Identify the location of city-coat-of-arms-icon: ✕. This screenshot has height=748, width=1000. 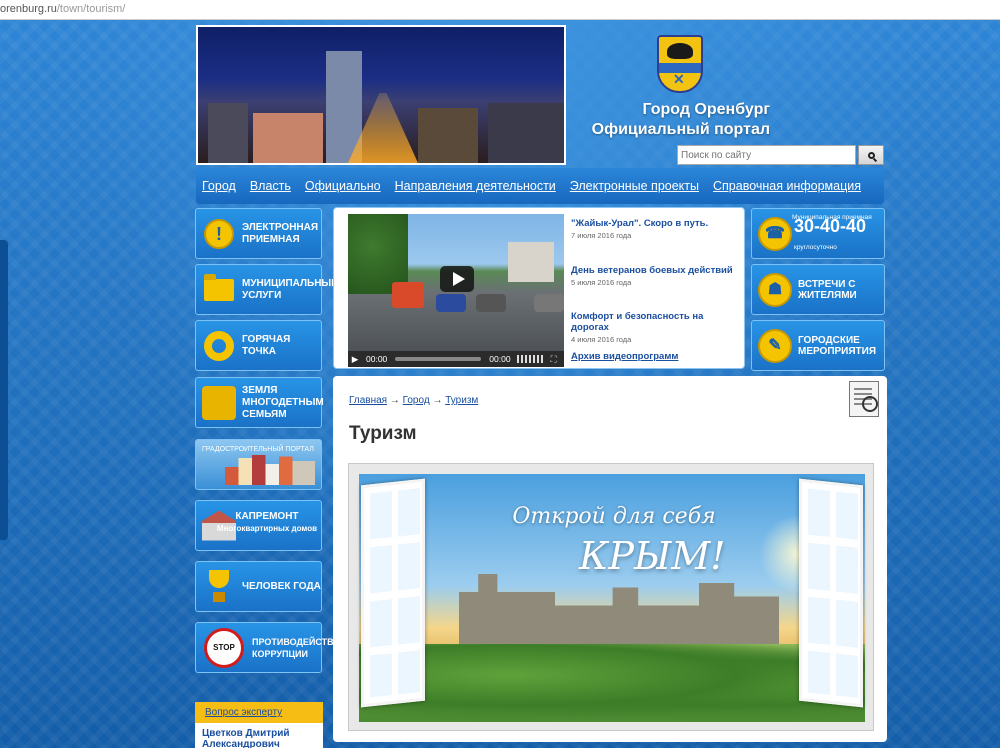
(680, 64).